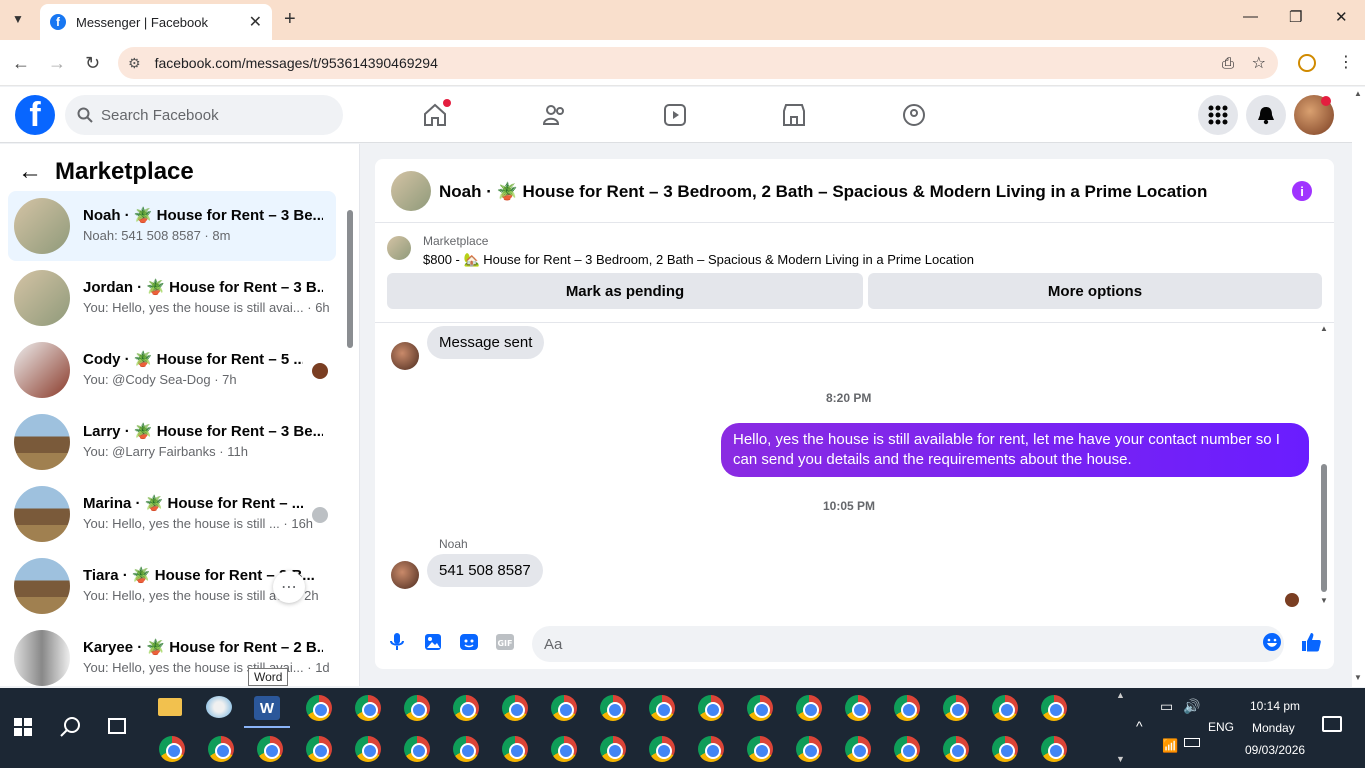 Image resolution: width=1365 pixels, height=768 pixels. Describe the element at coordinates (267, 708) in the screenshot. I see `word-icon: W` at that location.